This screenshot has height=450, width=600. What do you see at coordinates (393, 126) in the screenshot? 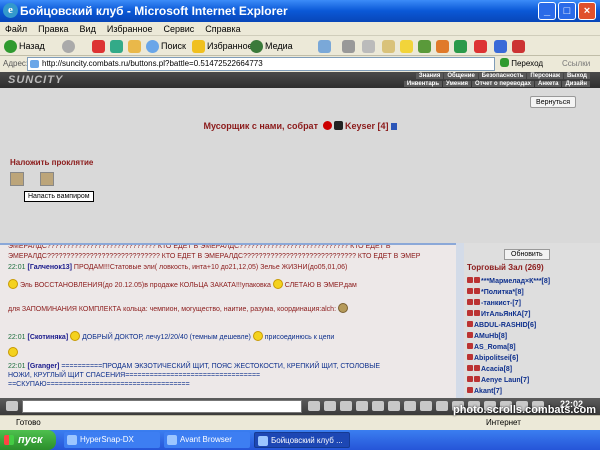
I see `info-icon` at bounding box center [393, 126].